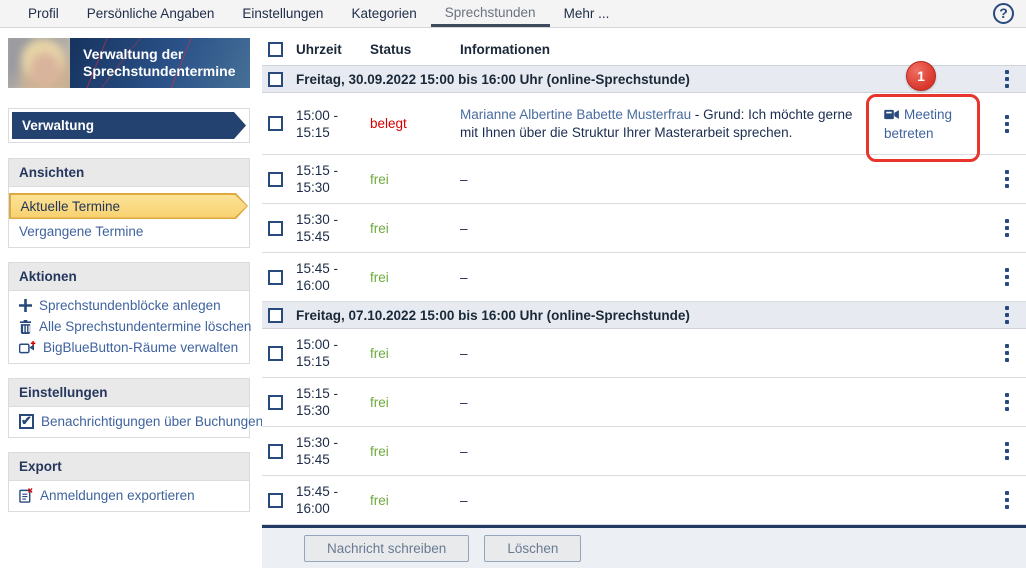 This screenshot has width=1026, height=568. I want to click on sidebar-nav-label: Verwaltung, so click(58, 125).